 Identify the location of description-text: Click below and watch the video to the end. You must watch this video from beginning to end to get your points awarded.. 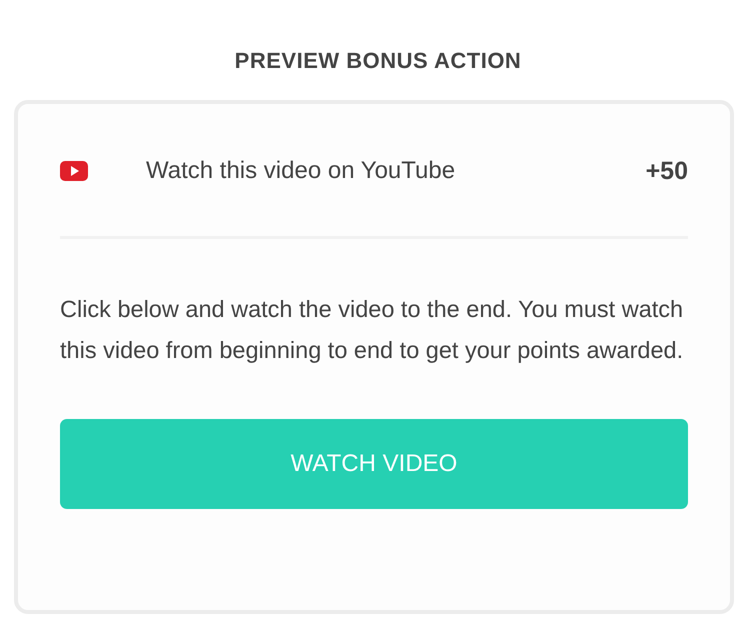
(372, 330).